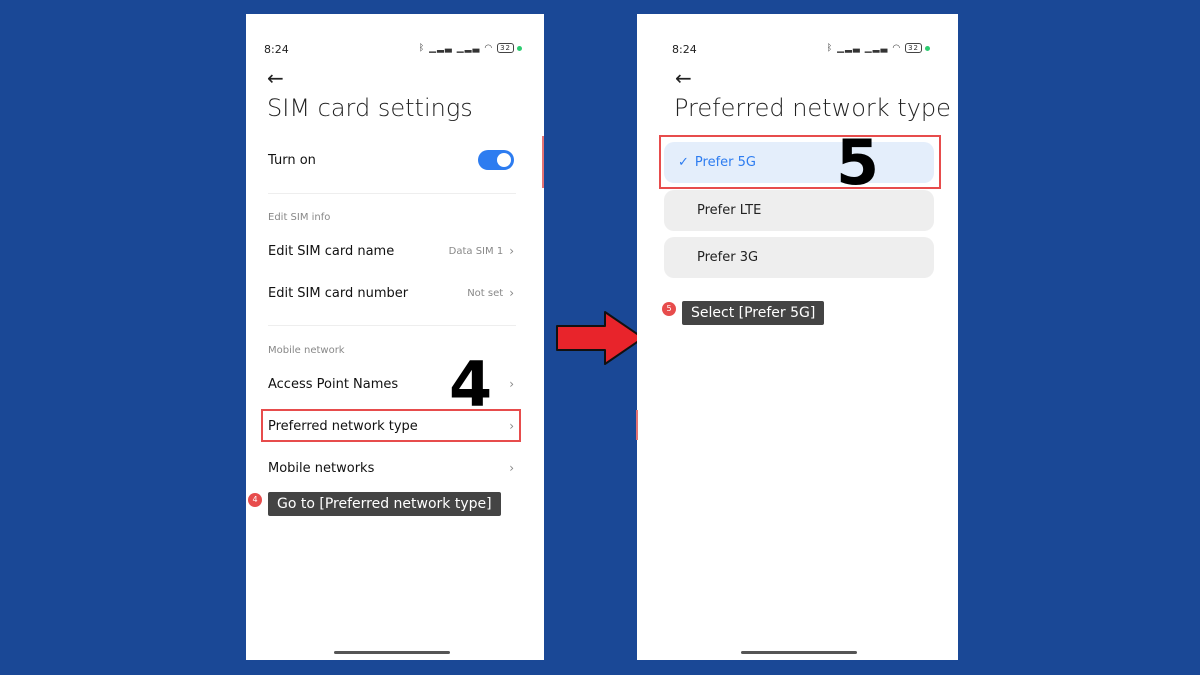 This screenshot has height=675, width=1200. What do you see at coordinates (471, 384) in the screenshot?
I see `step-number-4: 4` at bounding box center [471, 384].